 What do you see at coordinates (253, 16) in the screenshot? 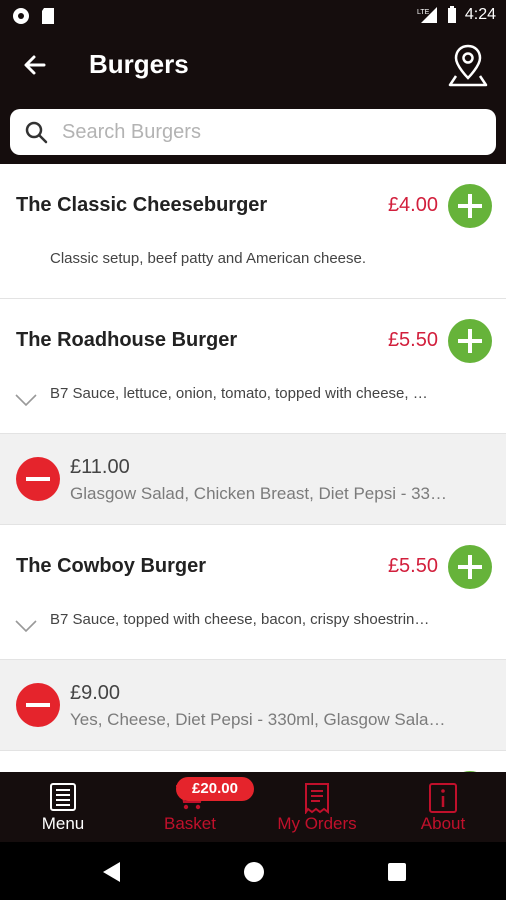
I see `status-bar: LTE 4:24` at bounding box center [253, 16].